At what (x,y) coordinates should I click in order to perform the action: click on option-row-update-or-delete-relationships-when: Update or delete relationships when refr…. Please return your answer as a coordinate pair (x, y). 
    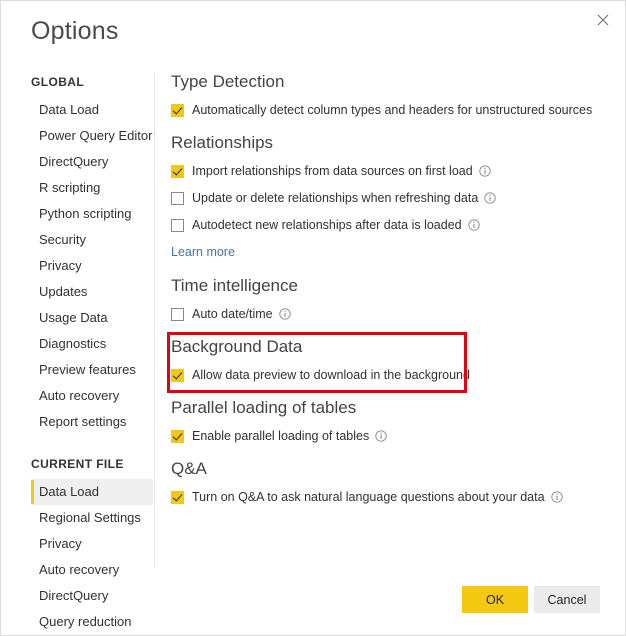
    Looking at the image, I should click on (386, 198).